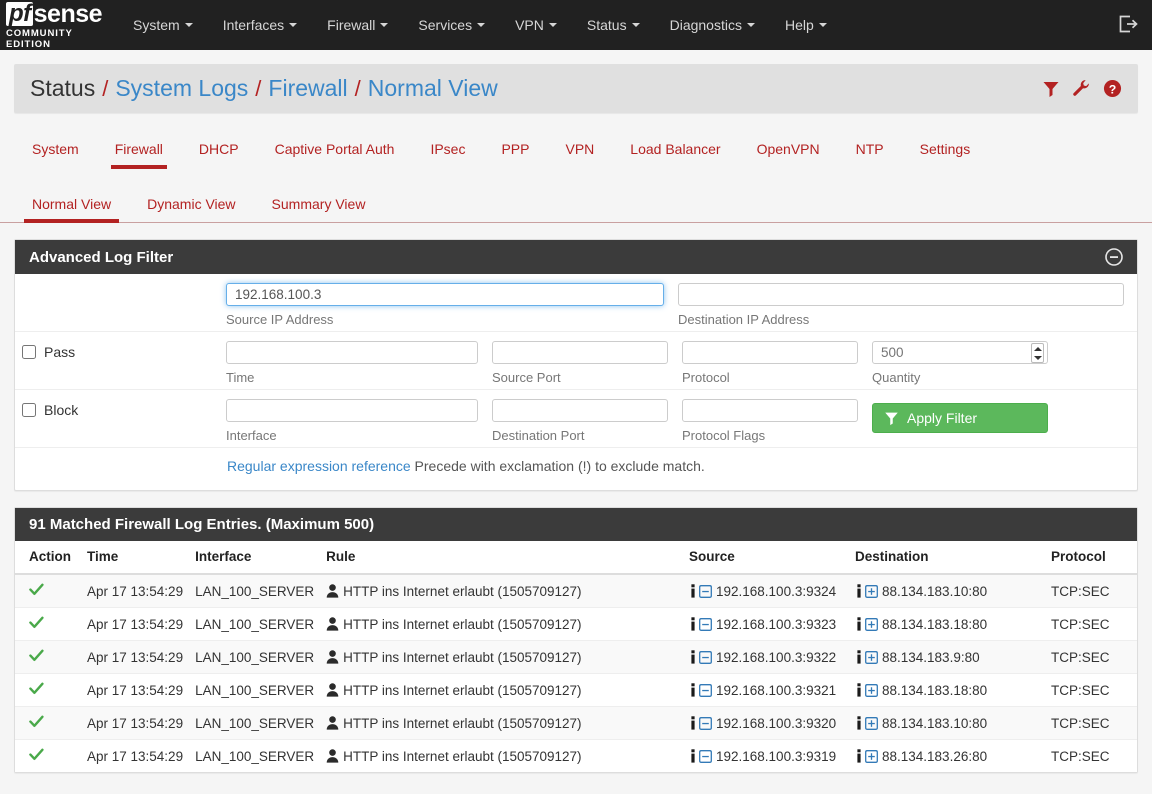 The image size is (1152, 794). I want to click on tab-settings: Settings, so click(945, 150).